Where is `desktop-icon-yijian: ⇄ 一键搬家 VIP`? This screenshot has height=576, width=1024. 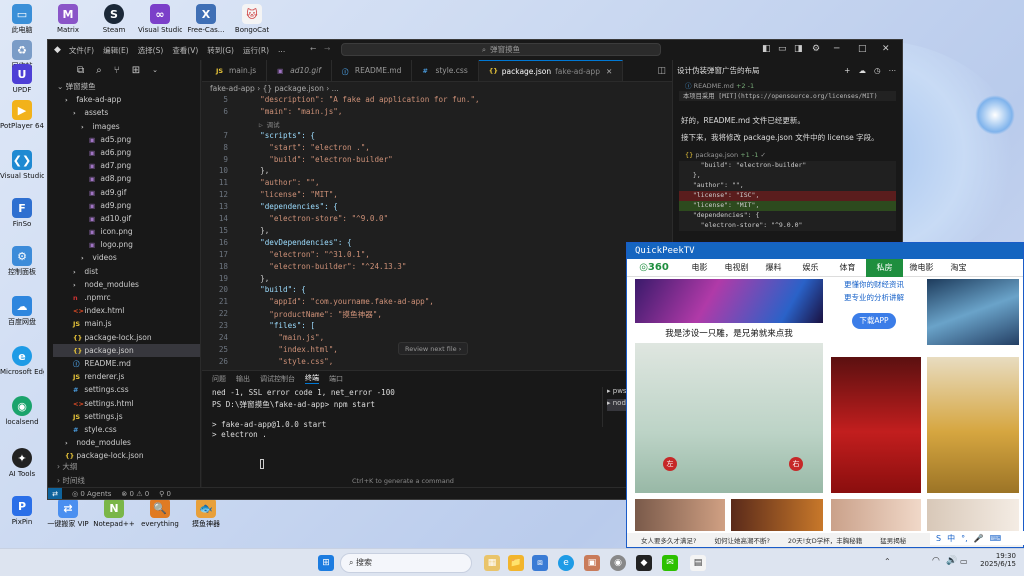 desktop-icon-yijian: ⇄ 一键搬家 VIP is located at coordinates (68, 513).